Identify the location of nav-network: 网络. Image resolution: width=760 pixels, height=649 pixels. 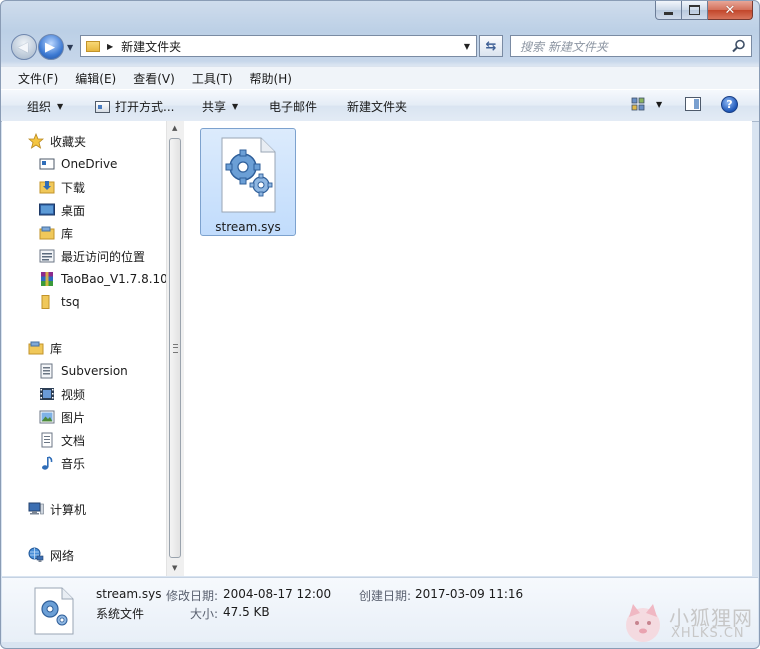
(51, 555).